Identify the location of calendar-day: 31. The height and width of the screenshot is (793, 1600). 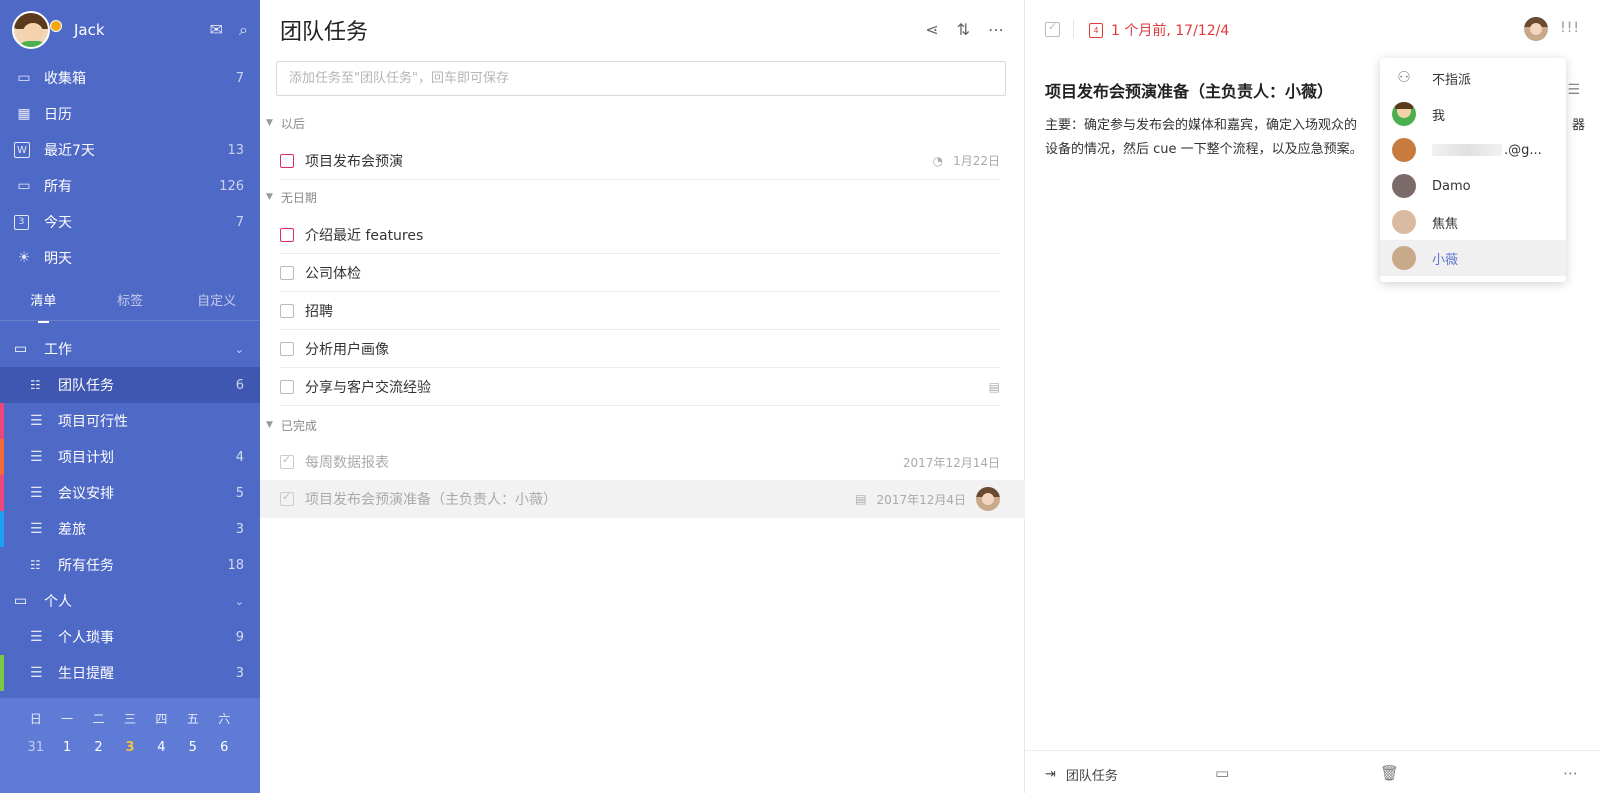
(35, 747).